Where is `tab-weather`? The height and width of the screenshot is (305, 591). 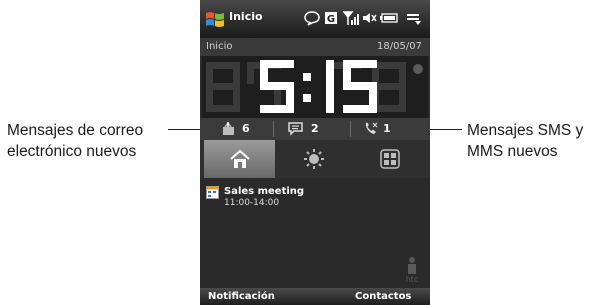 tab-weather is located at coordinates (314, 159).